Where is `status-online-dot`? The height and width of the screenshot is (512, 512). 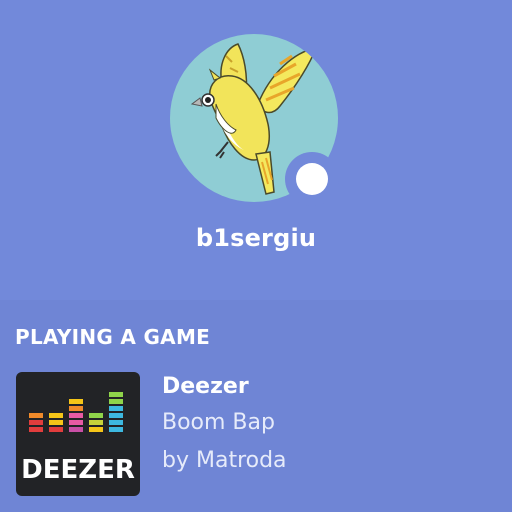
status-online-dot is located at coordinates (312, 179).